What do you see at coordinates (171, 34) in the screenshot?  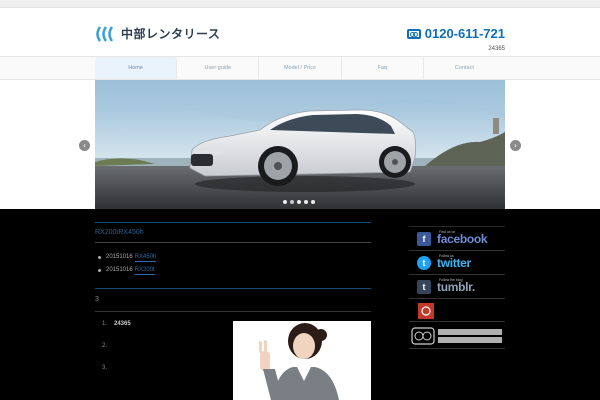 I see `logo-text: 中部レンタリース` at bounding box center [171, 34].